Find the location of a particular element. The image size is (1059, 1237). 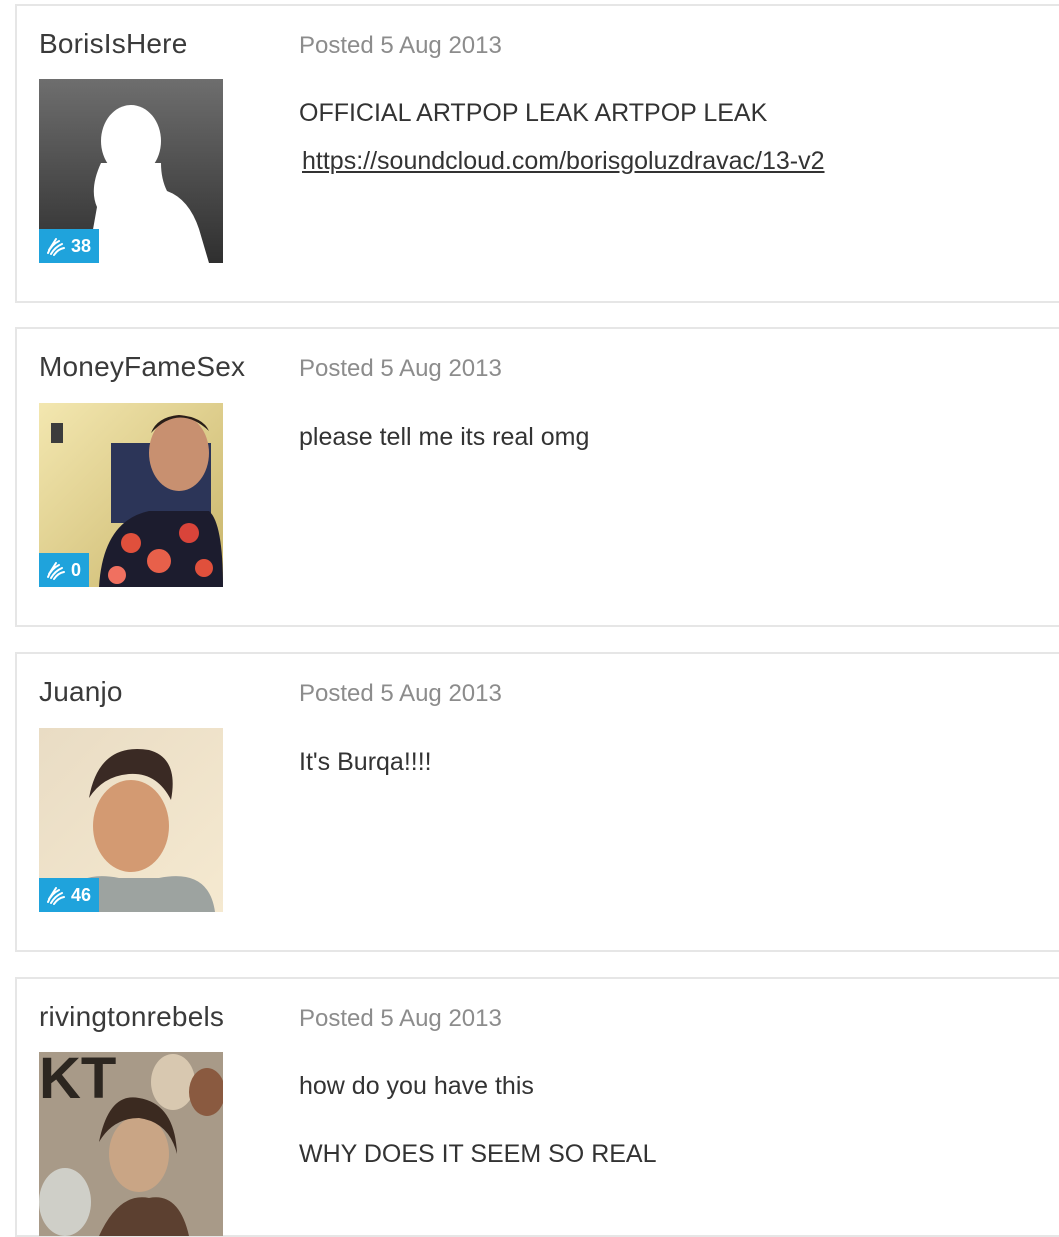

avatar: KT is located at coordinates (131, 1144).